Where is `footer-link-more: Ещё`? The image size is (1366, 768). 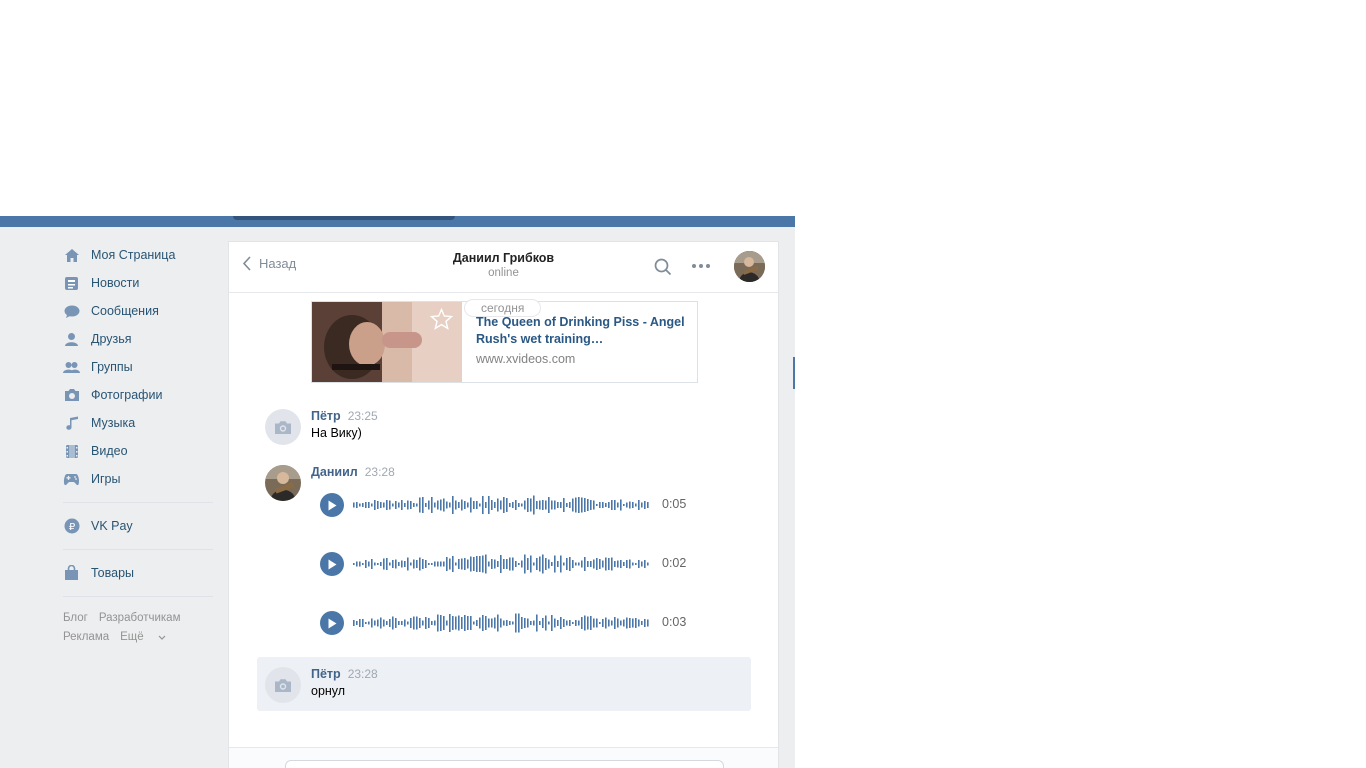
footer-link-more: Ещё is located at coordinates (143, 637).